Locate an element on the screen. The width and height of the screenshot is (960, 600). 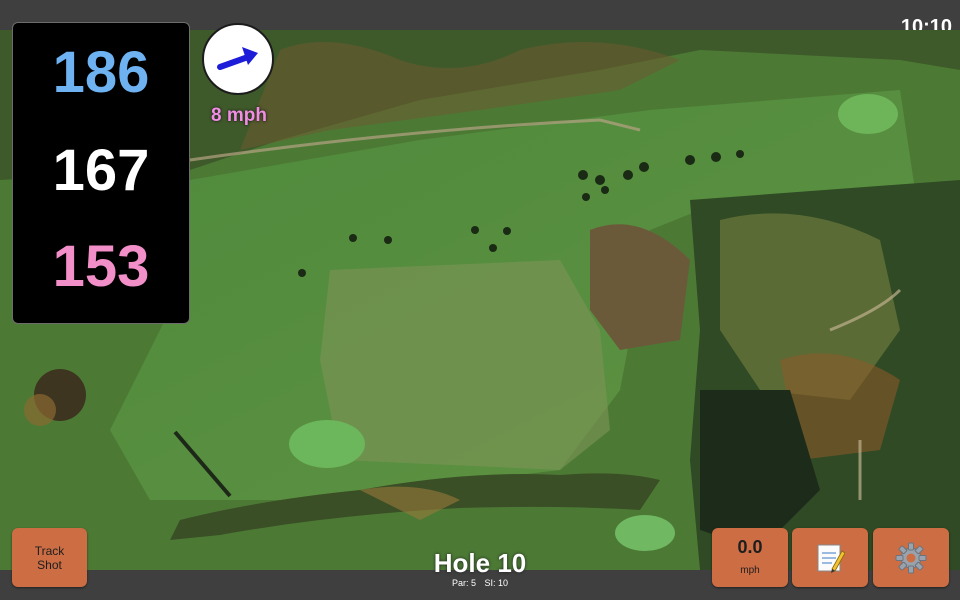
gear-icon is located at coordinates (911, 558).